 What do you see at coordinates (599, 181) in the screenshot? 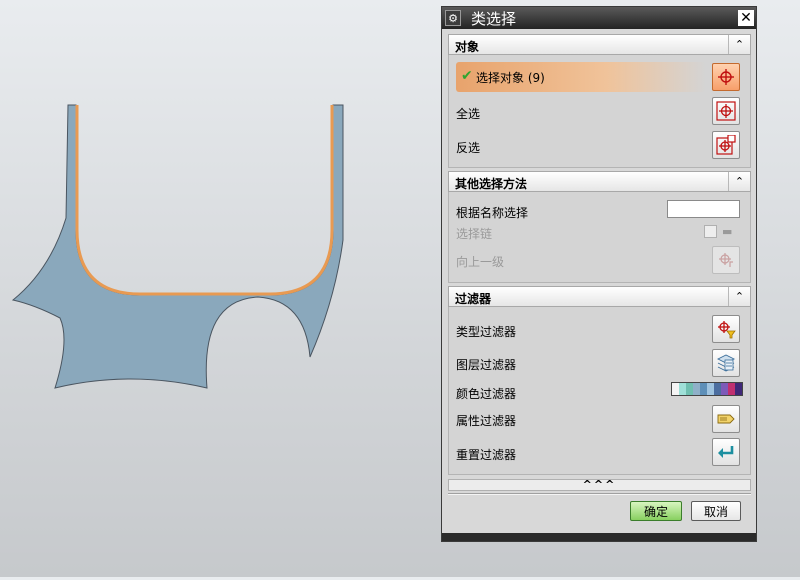
I see `group-header-other-methods: 其他选择方法 ⌃` at bounding box center [599, 181].